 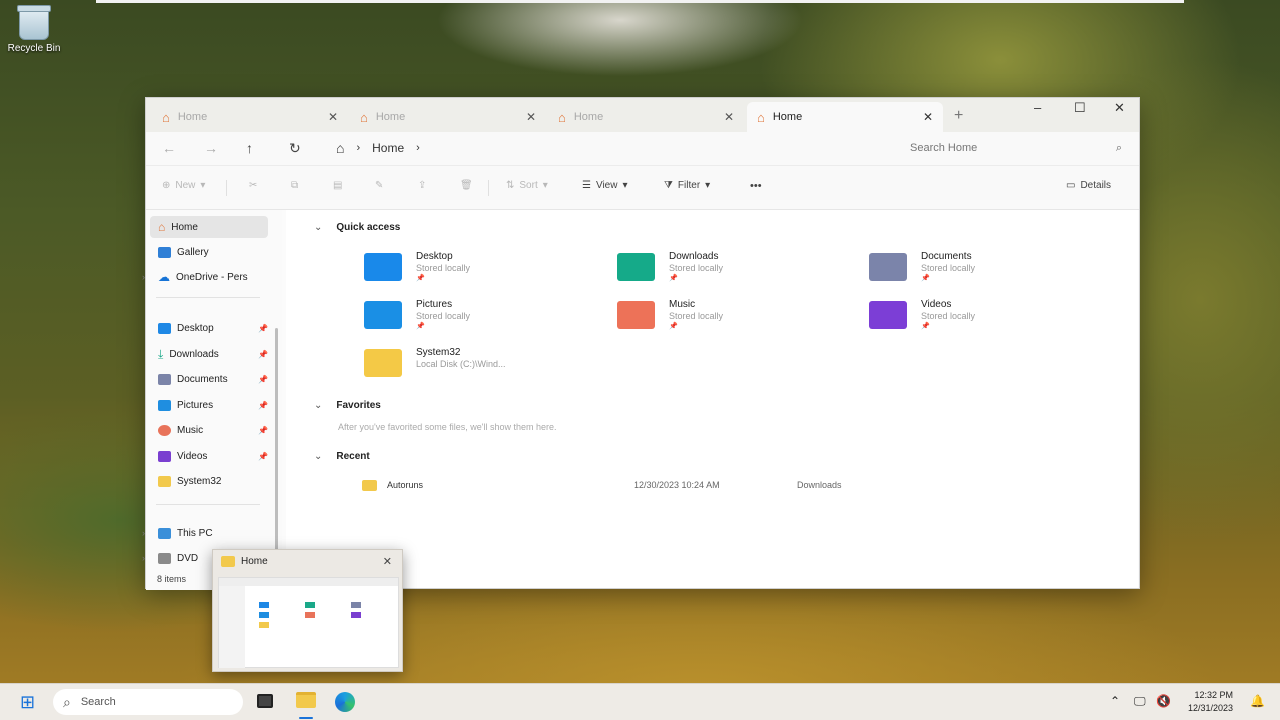 I want to click on tab-label: Home, so click(x=787, y=117).